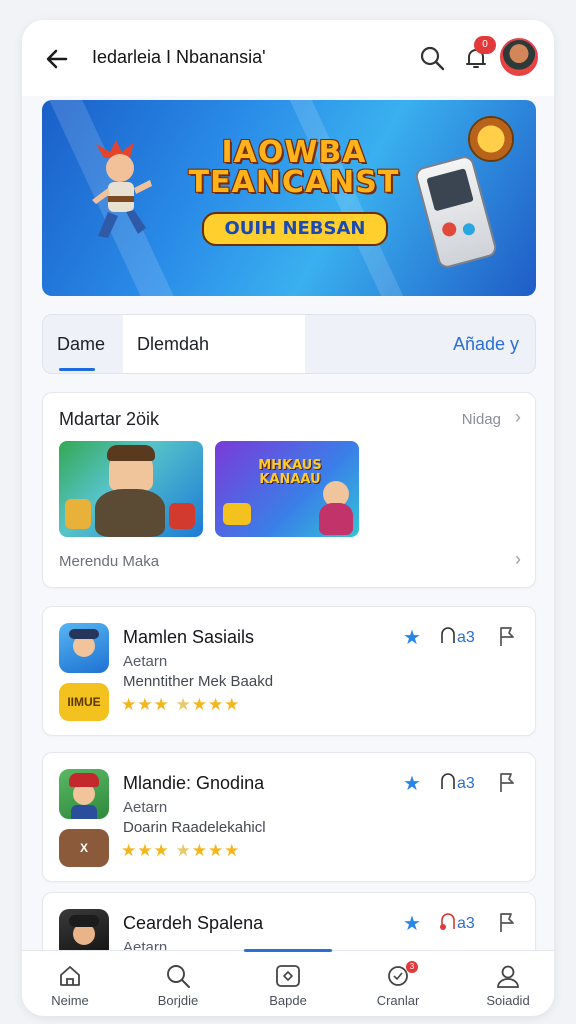 The image size is (576, 1024). I want to click on game-title: Mamlen Sasiails, so click(189, 637).